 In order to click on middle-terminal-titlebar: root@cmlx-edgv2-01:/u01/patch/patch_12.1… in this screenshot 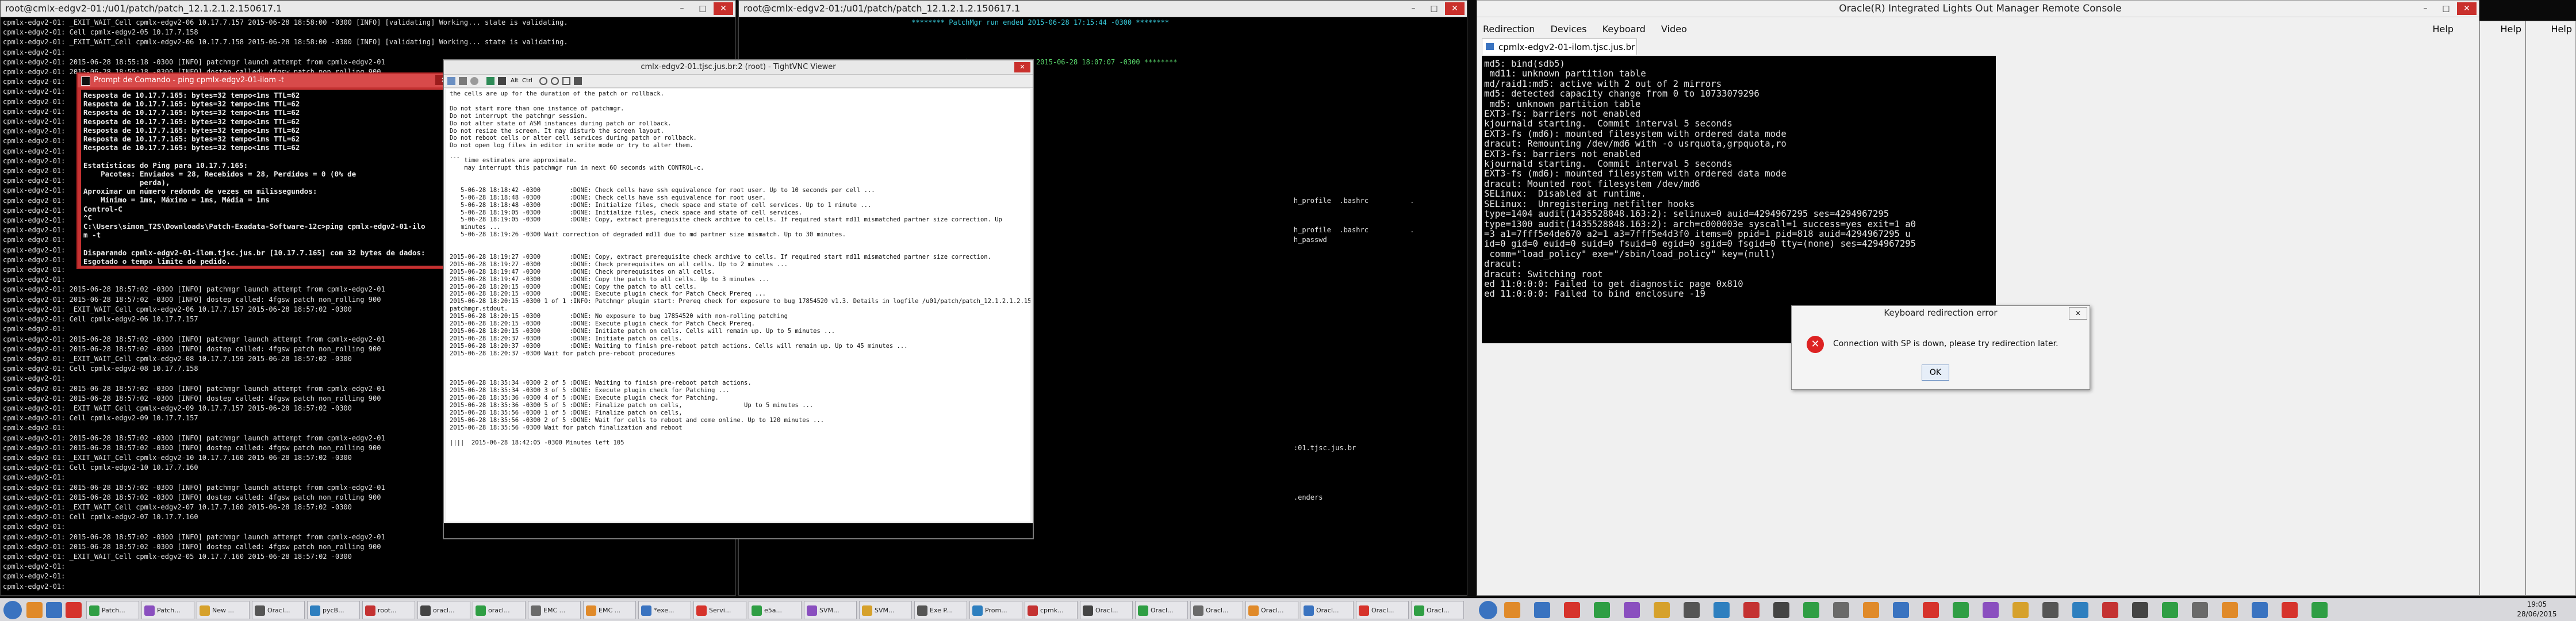, I will do `click(1103, 9)`.